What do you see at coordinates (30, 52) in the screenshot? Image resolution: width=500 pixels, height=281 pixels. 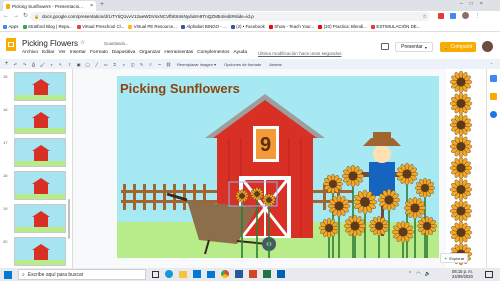 I see `menu-item-archivo: Archivo` at bounding box center [30, 52].